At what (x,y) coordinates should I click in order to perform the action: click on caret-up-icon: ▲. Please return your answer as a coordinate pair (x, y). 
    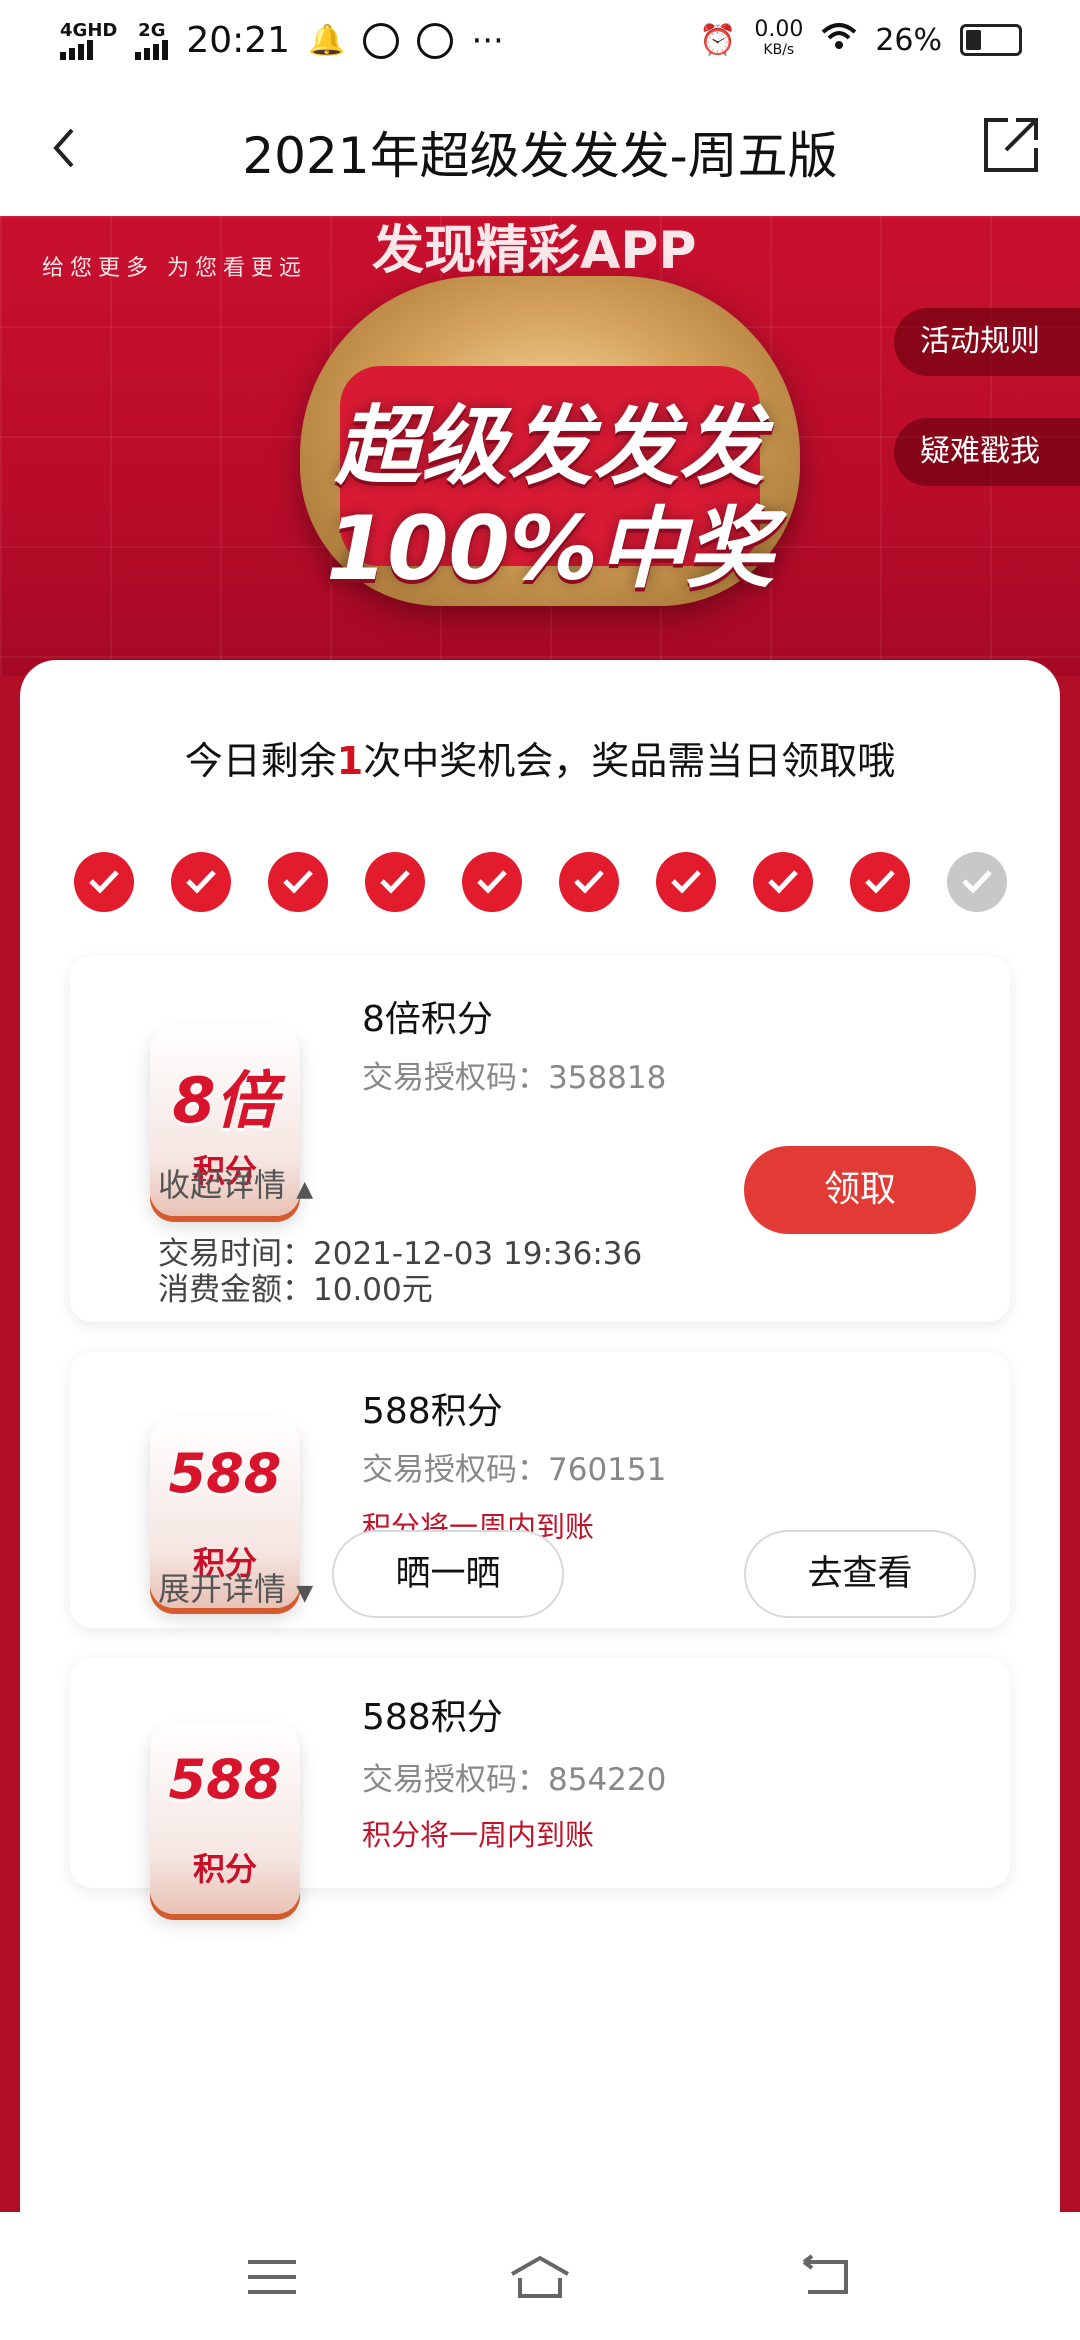
    Looking at the image, I should click on (305, 1189).